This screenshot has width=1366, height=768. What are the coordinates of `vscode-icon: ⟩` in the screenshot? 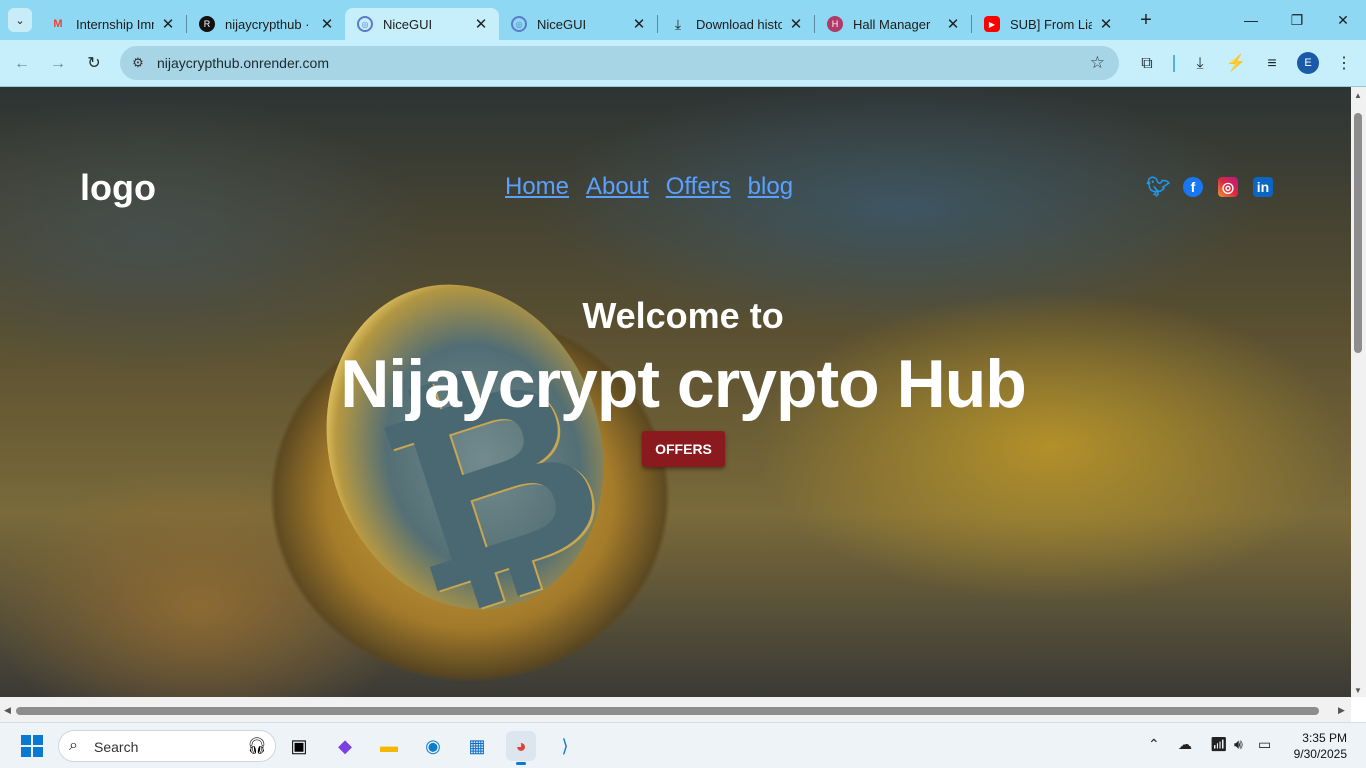 It's located at (565, 746).